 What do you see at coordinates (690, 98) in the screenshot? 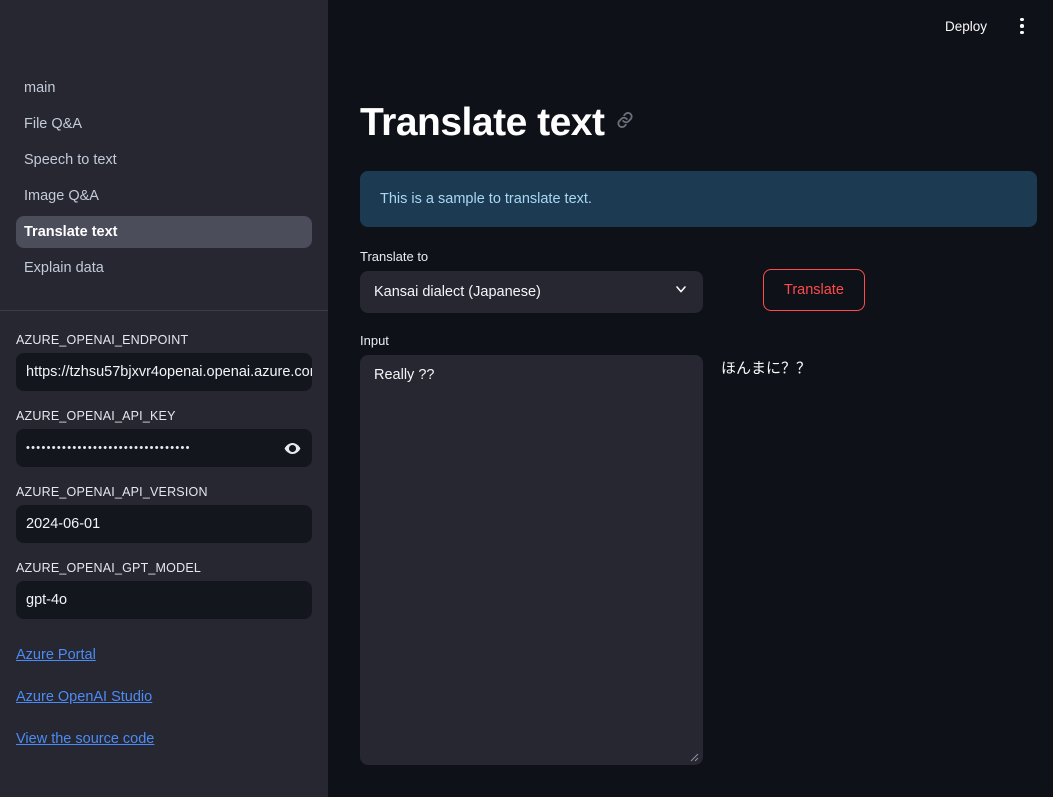
I see `title-row: Translate text` at bounding box center [690, 98].